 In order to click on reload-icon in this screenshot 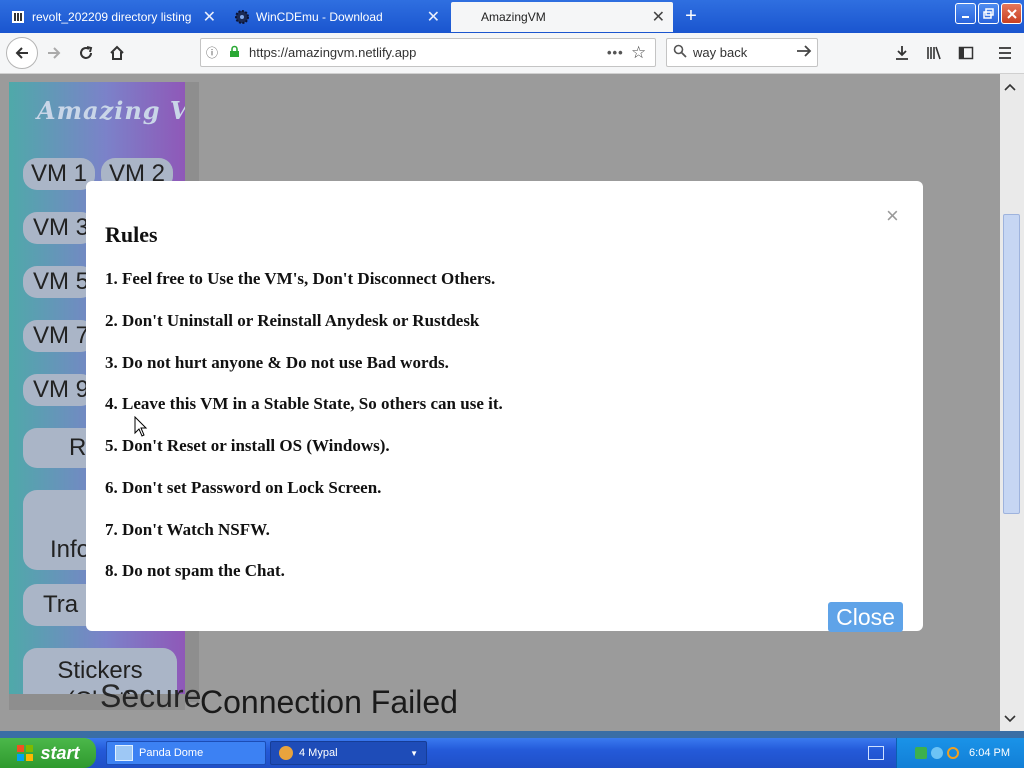, I will do `click(86, 52)`.